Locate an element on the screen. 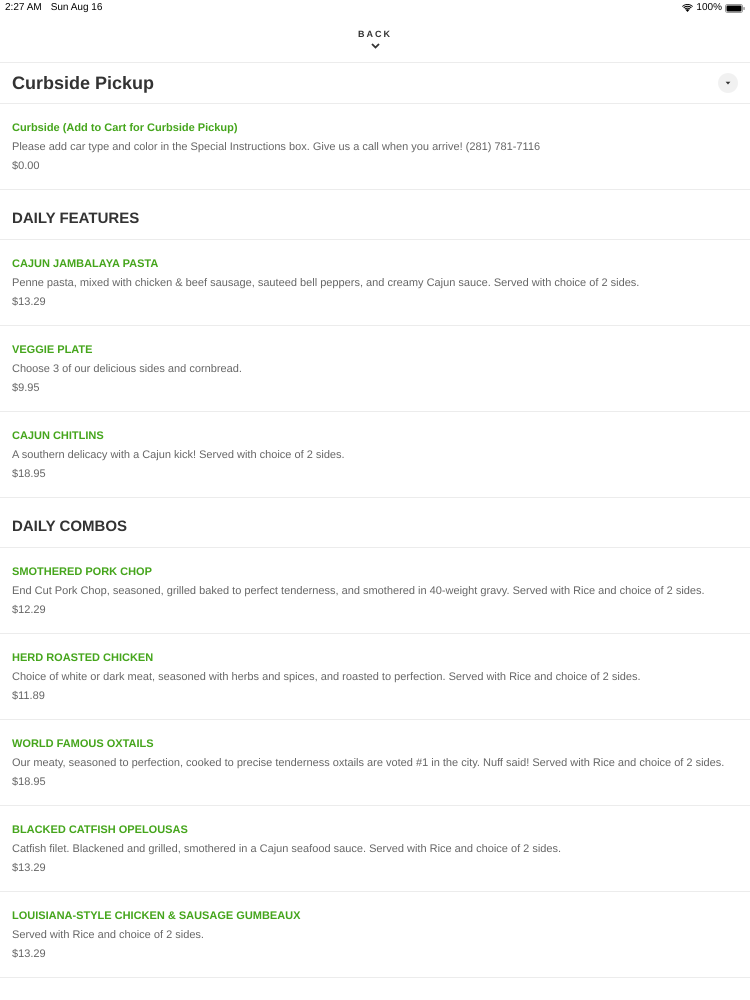 The width and height of the screenshot is (750, 1000). menu-item: LOUISIANA-STYLE CHICKEN & SAUSAGE GUMBEAUX Served with Rice and choice of 2 sides. $13.29 is located at coordinates (375, 935).